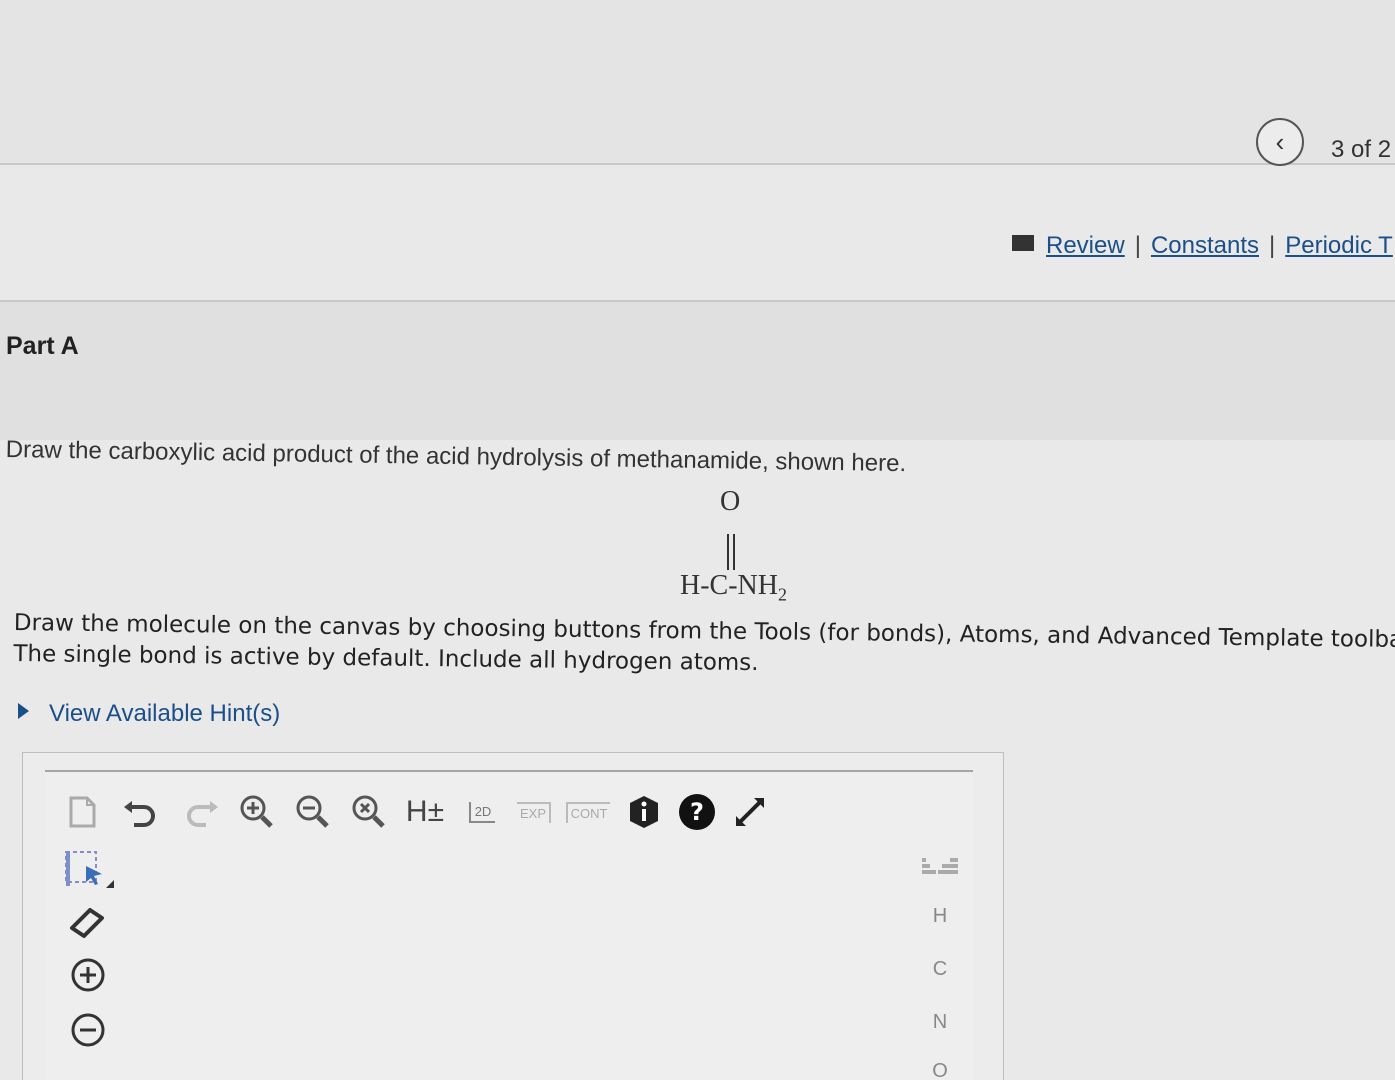  What do you see at coordinates (782, 594) in the screenshot?
I see `formula-subscript: 2` at bounding box center [782, 594].